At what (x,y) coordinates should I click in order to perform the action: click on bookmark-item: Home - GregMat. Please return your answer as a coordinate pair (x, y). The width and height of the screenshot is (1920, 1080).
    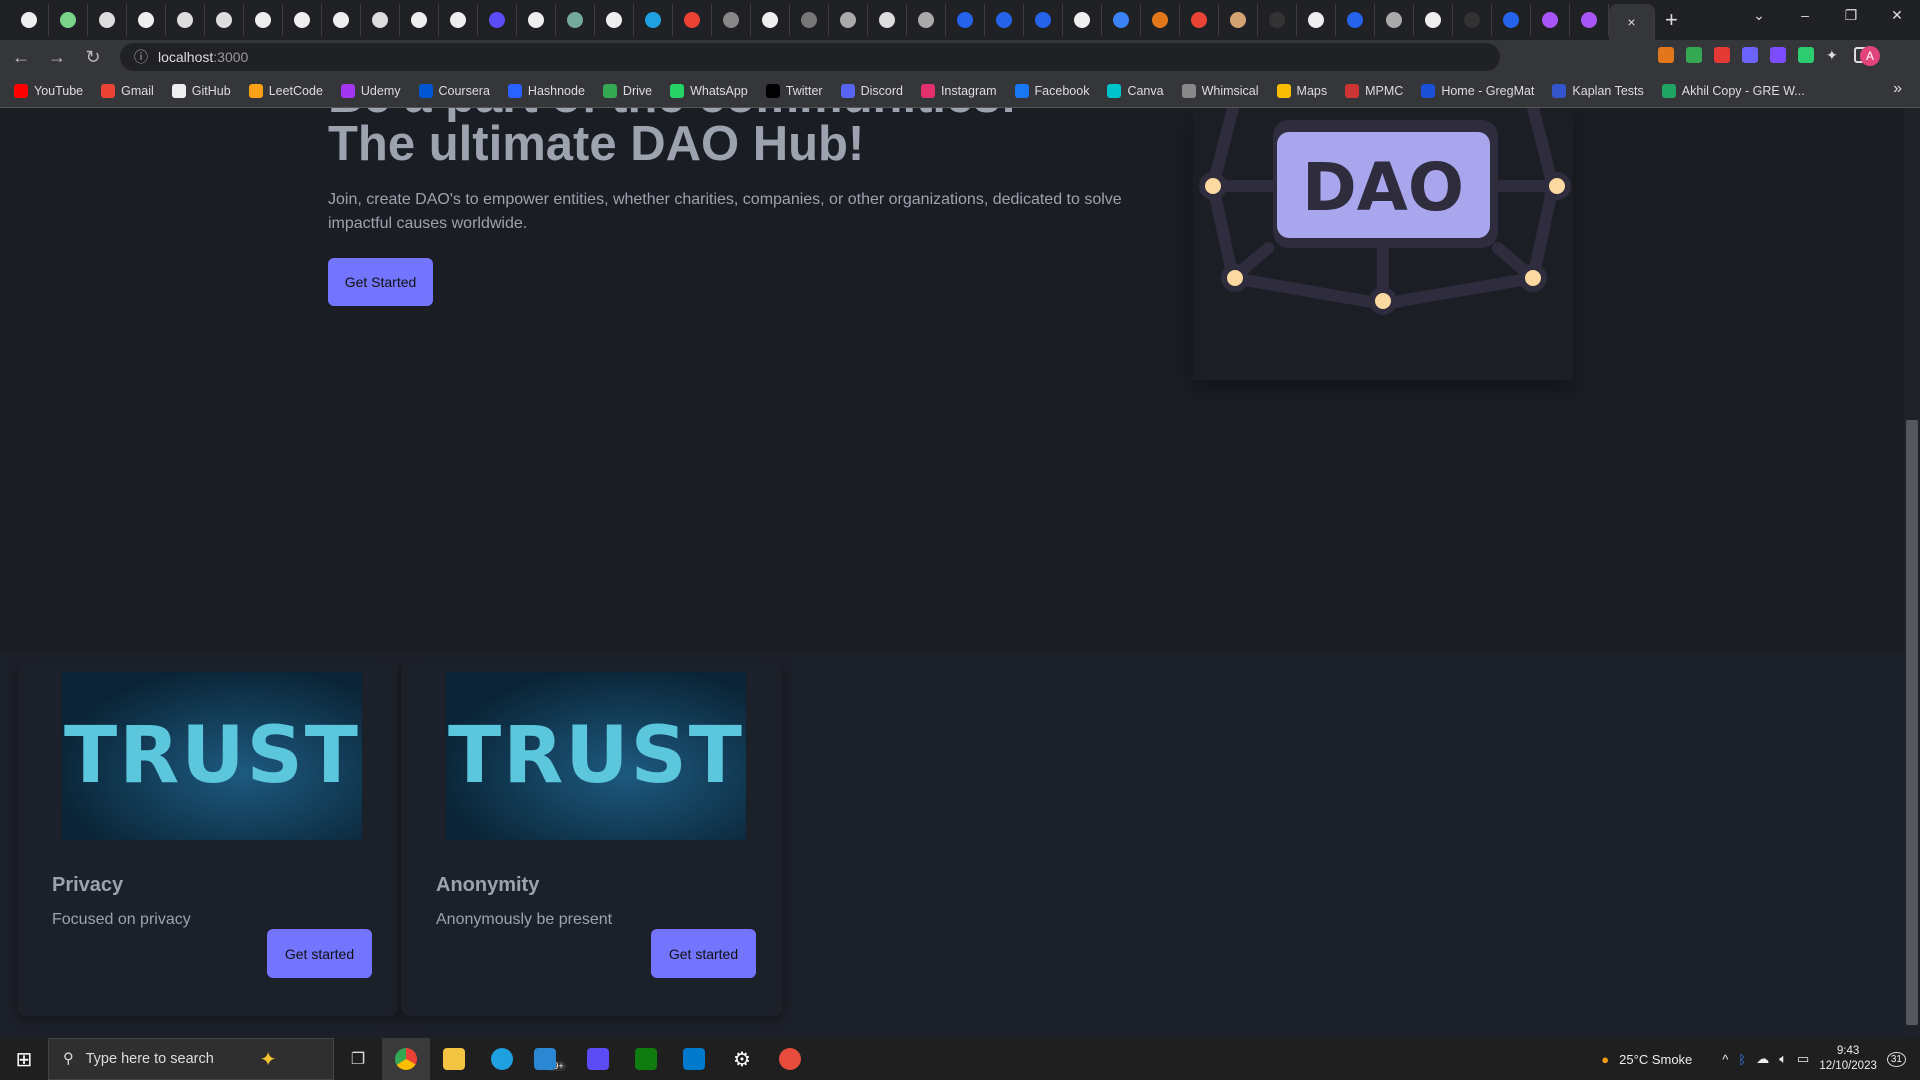
    Looking at the image, I should click on (1477, 90).